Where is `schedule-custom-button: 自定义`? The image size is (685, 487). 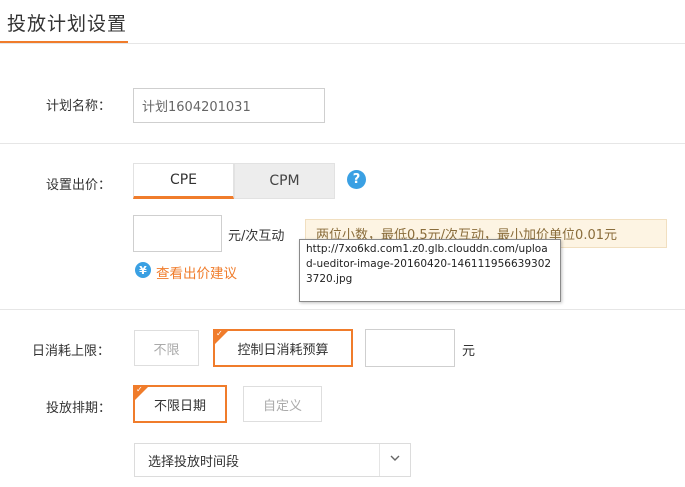
schedule-custom-button: 自定义 is located at coordinates (282, 404).